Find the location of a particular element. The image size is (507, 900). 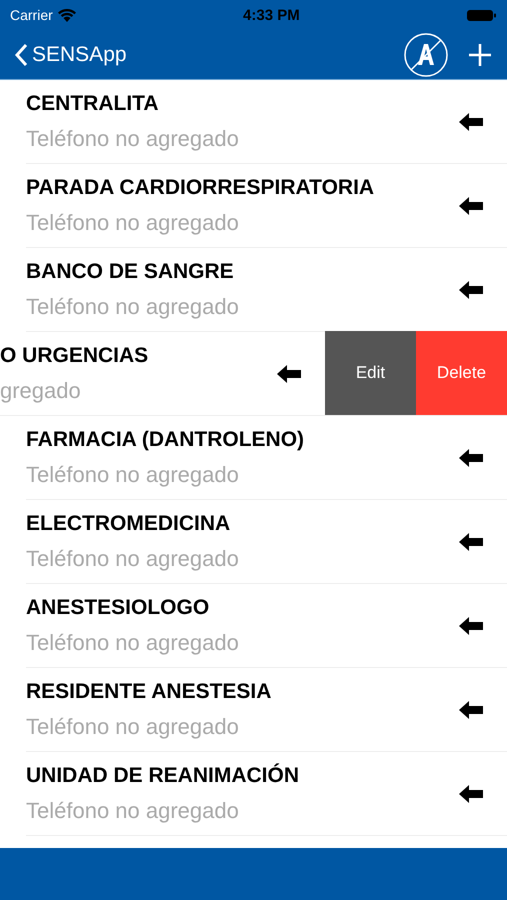

wifi-icon is located at coordinates (67, 15).